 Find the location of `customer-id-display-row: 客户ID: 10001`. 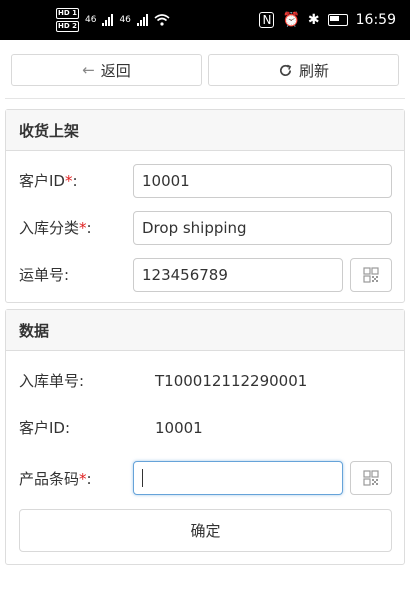

customer-id-display-row: 客户ID: 10001 is located at coordinates (205, 427).